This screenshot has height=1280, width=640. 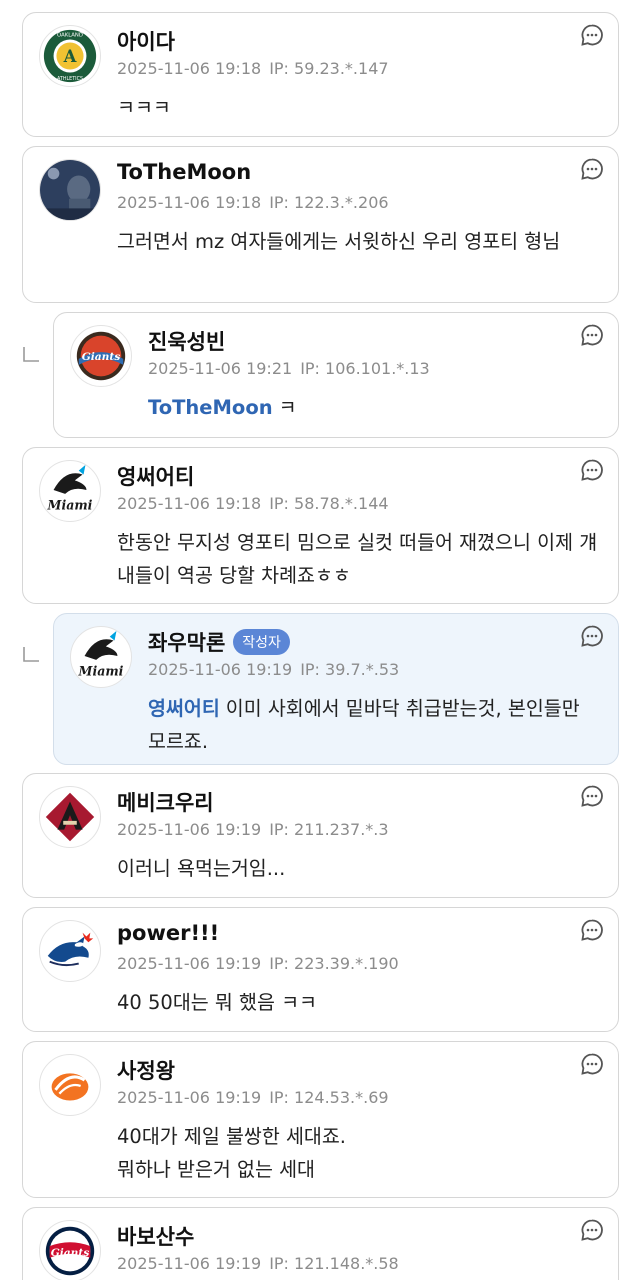 What do you see at coordinates (220, 368) in the screenshot?
I see `comment-date: 2025-11-06 19:21` at bounding box center [220, 368].